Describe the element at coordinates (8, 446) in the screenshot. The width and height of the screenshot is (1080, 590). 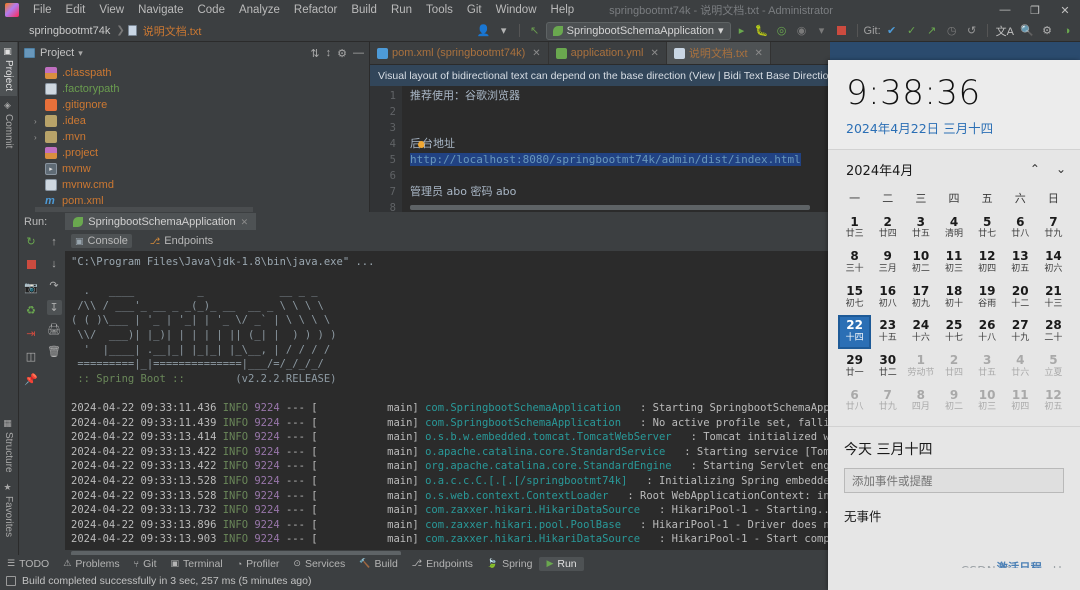
I see `tool-strip-structure: ▦ Structure` at that location.